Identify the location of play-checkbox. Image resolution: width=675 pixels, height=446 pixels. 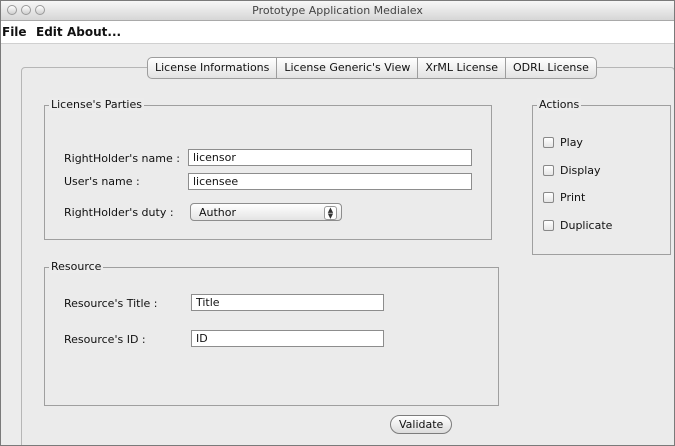
(548, 142).